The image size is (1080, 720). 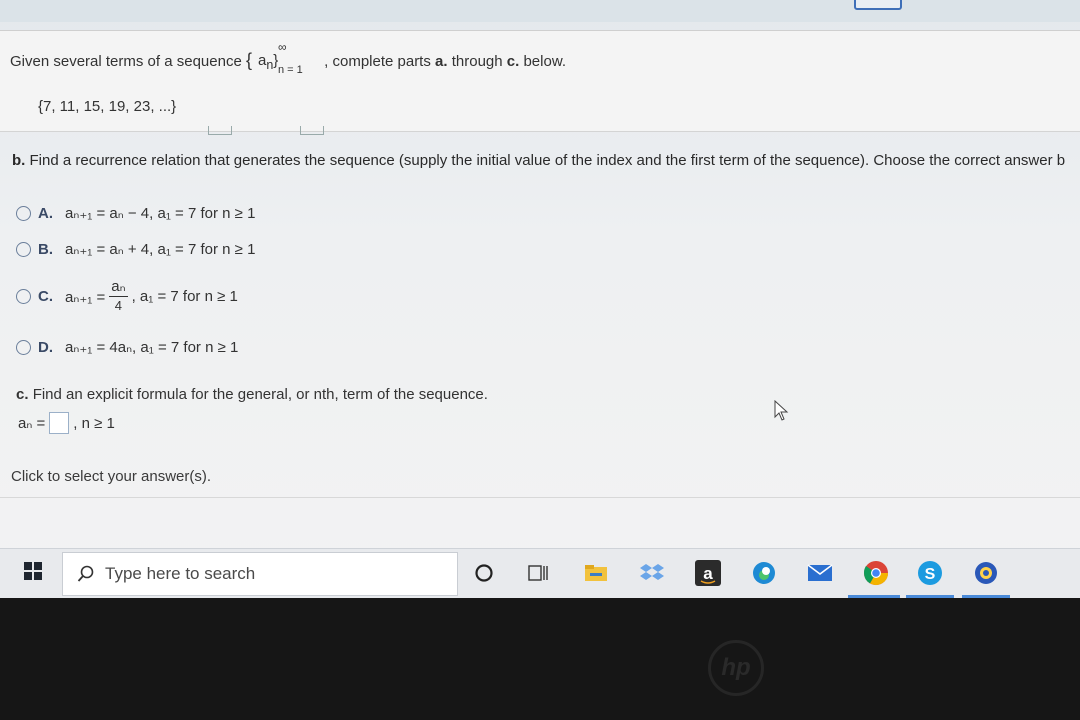 What do you see at coordinates (94, 423) in the screenshot?
I see `formula-rhs: , n ≥ 1` at bounding box center [94, 423].